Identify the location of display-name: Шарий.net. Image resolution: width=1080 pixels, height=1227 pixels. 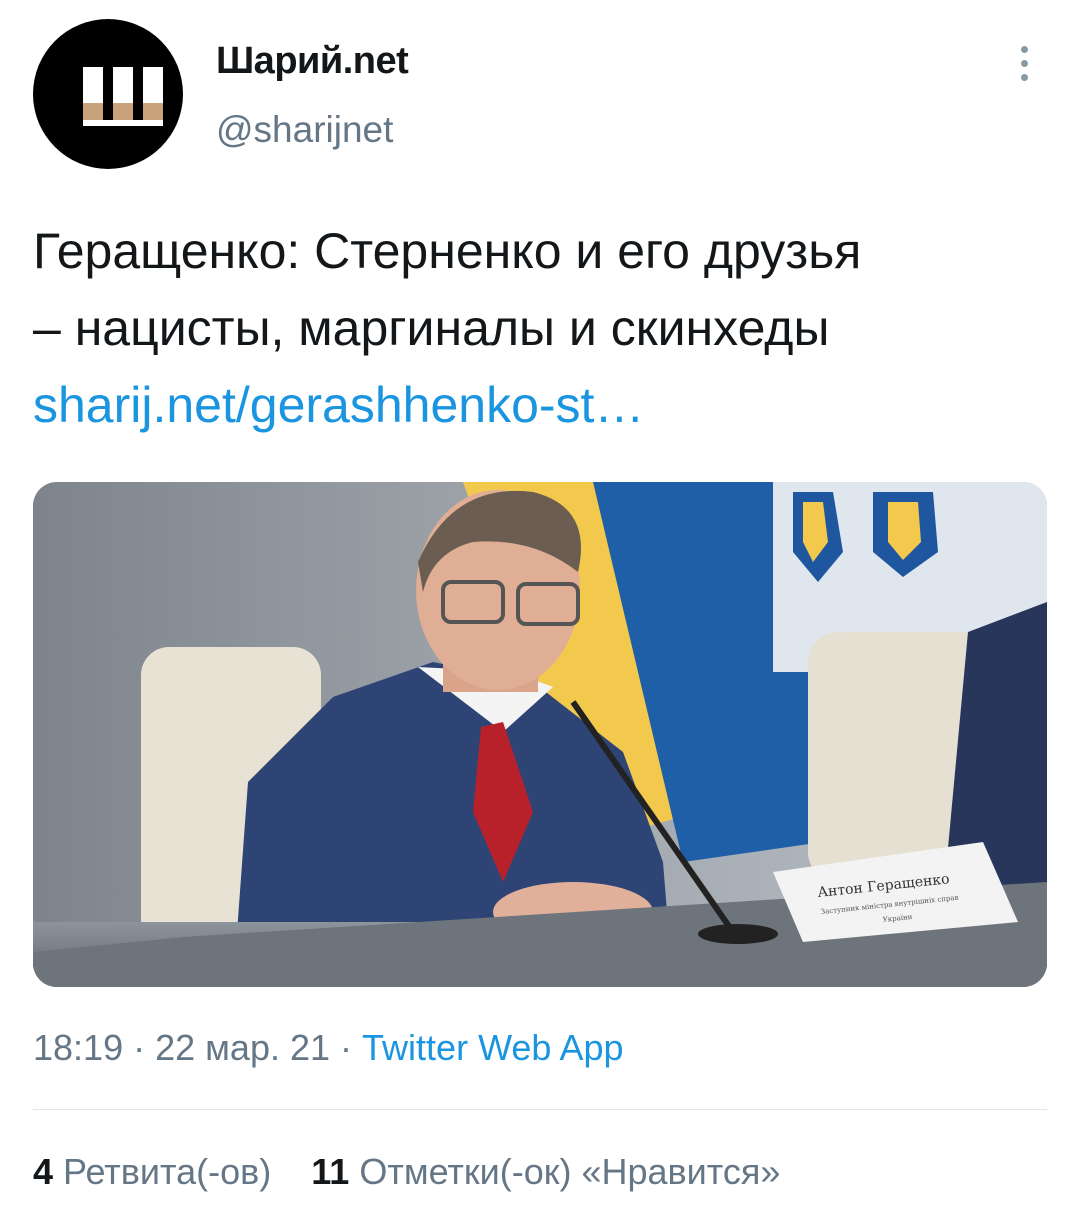
(312, 61).